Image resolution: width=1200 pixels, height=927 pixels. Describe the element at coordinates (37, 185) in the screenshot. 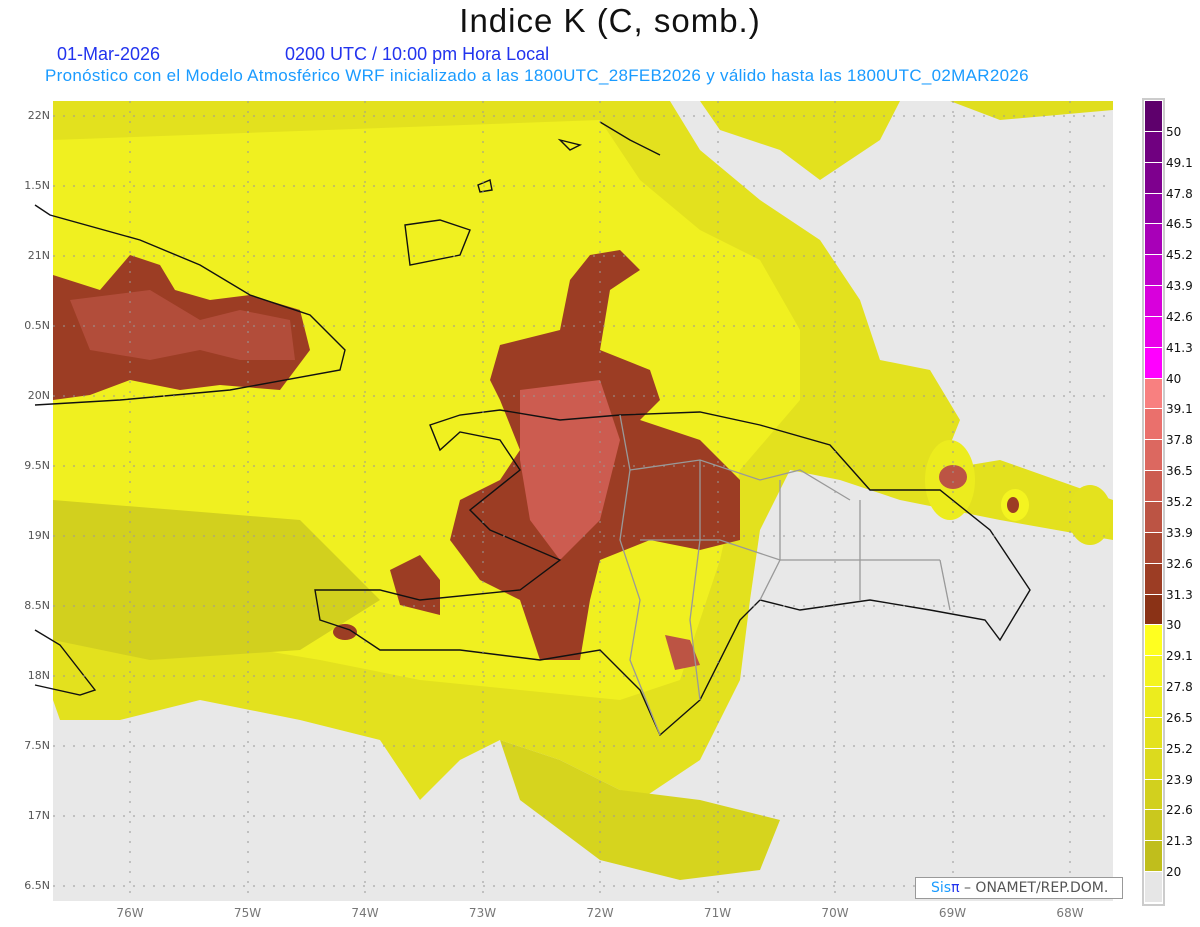

I see `lat-tick-label: 1.5N` at that location.